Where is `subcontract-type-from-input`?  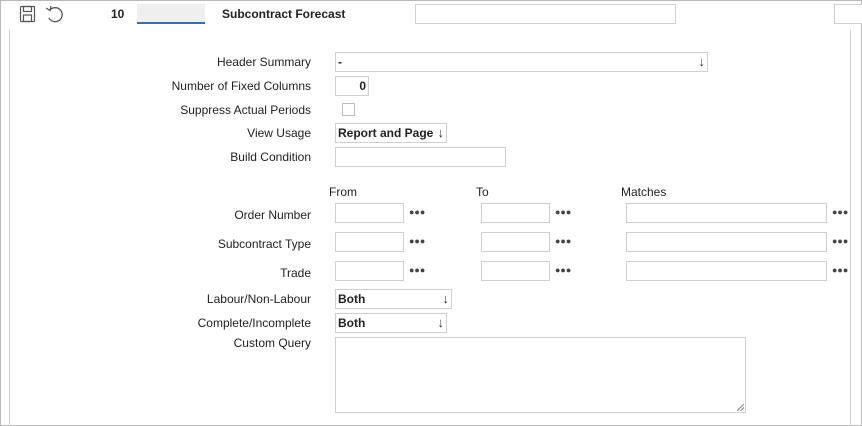 subcontract-type-from-input is located at coordinates (369, 242).